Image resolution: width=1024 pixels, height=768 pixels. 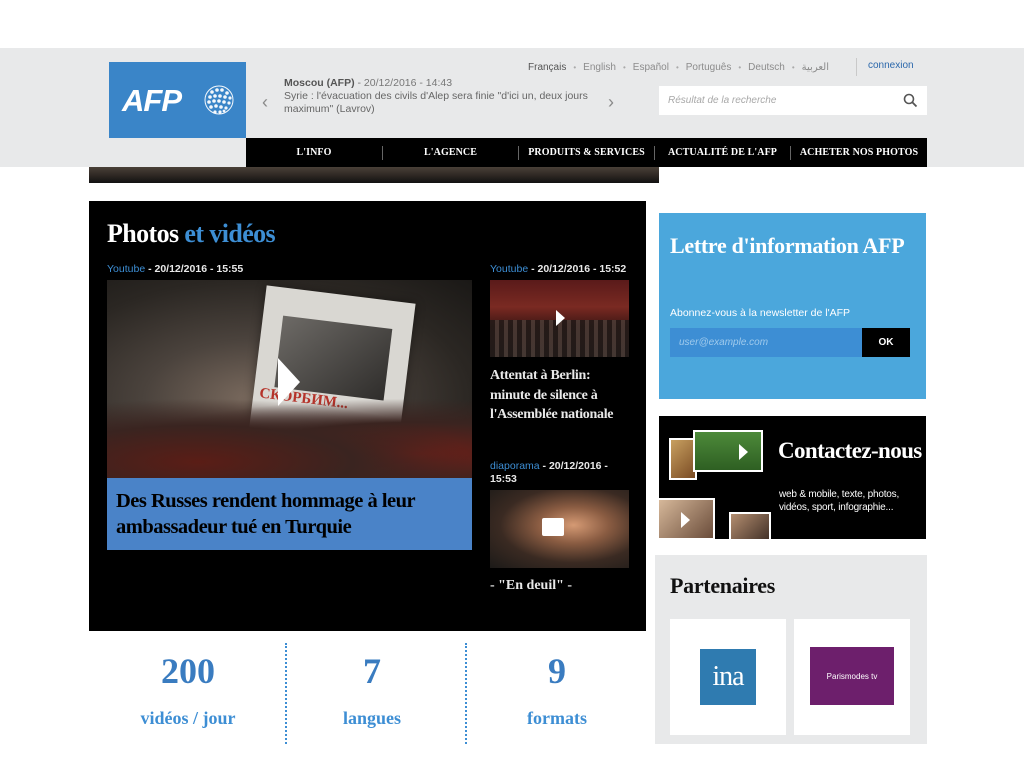 What do you see at coordinates (615, 102) in the screenshot?
I see `ticker-next-icon: ›` at bounding box center [615, 102].